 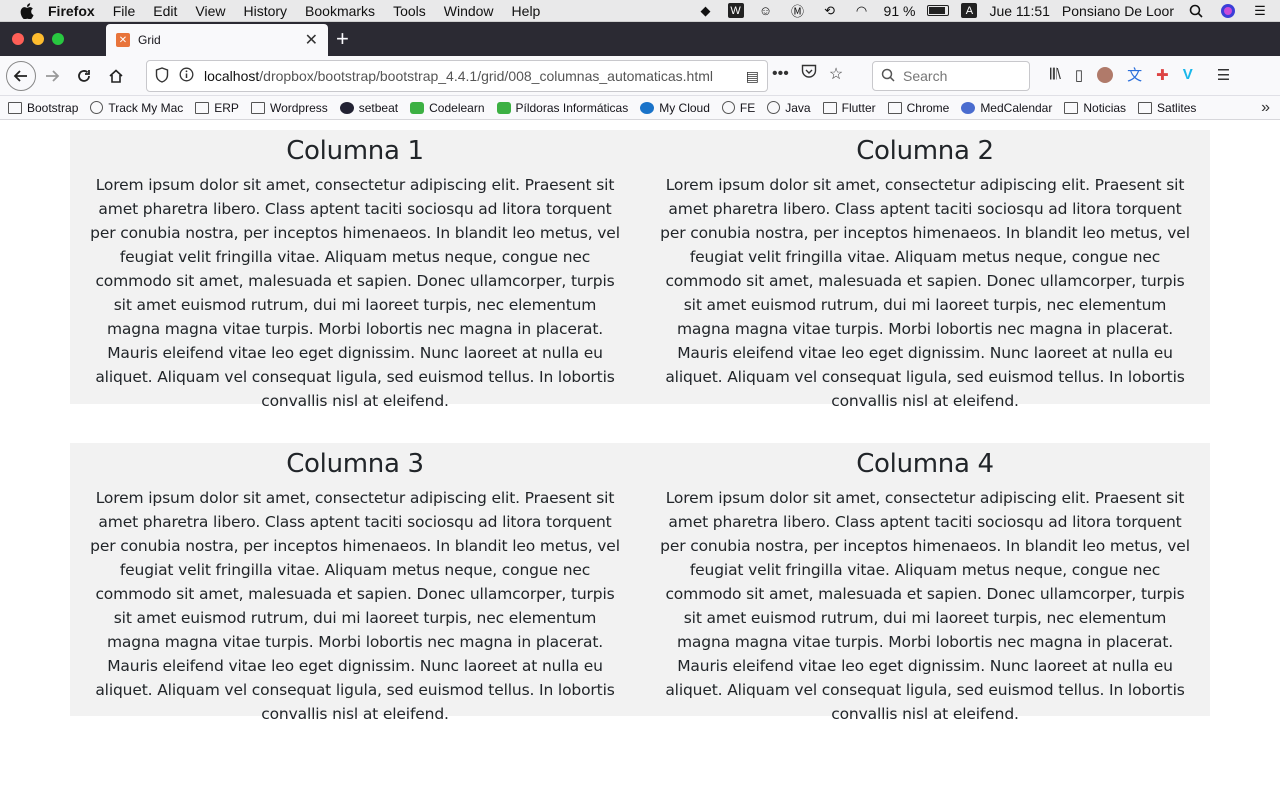 What do you see at coordinates (469, 11) in the screenshot?
I see `menu-window: Window` at bounding box center [469, 11].